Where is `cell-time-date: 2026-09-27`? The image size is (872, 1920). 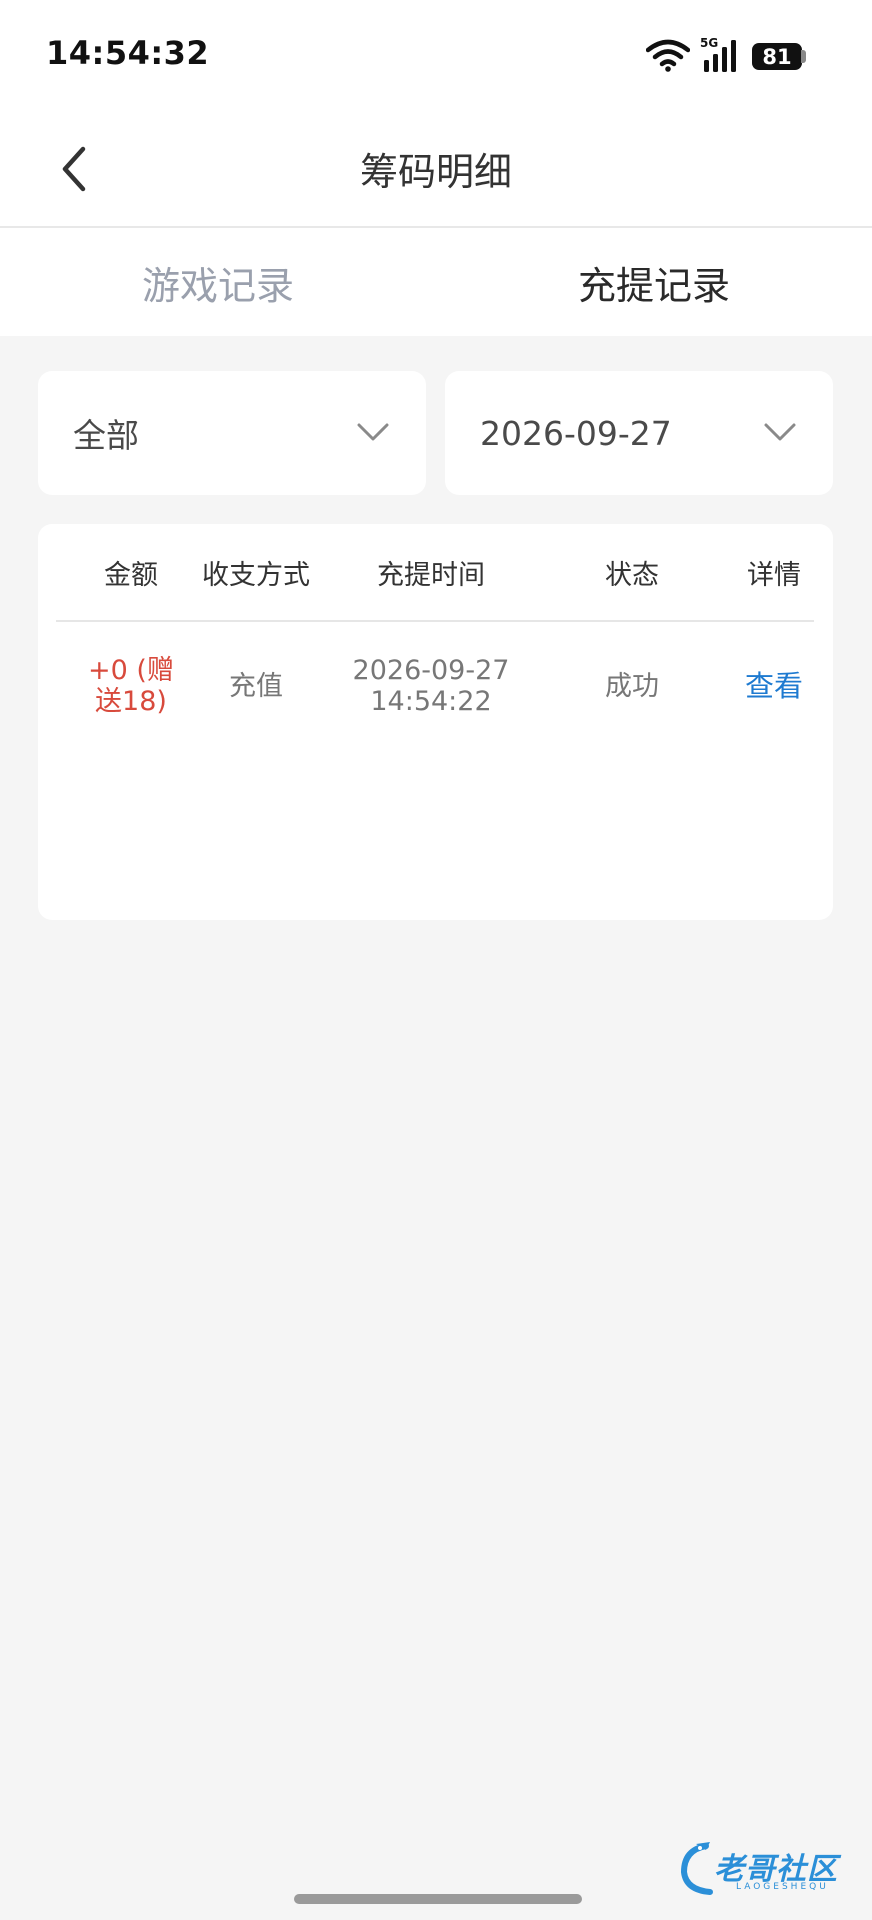 cell-time-date: 2026-09-27 is located at coordinates (431, 670).